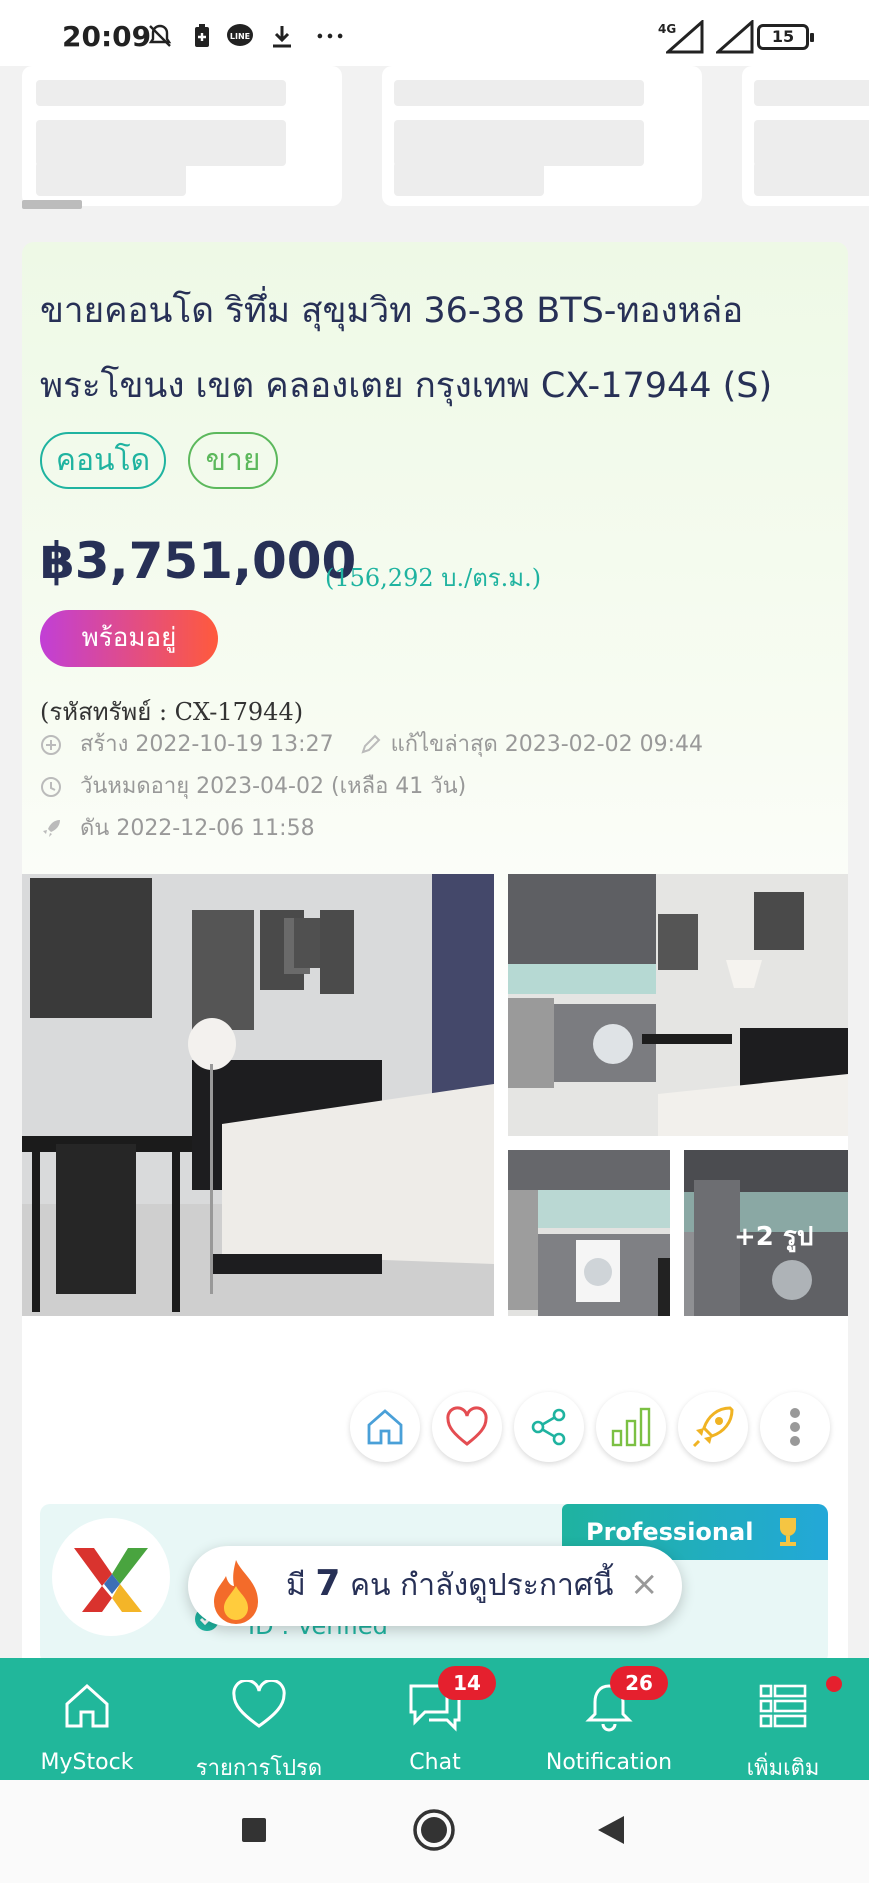 Image resolution: width=869 pixels, height=1883 pixels. I want to click on agent-logo, so click(111, 1577).